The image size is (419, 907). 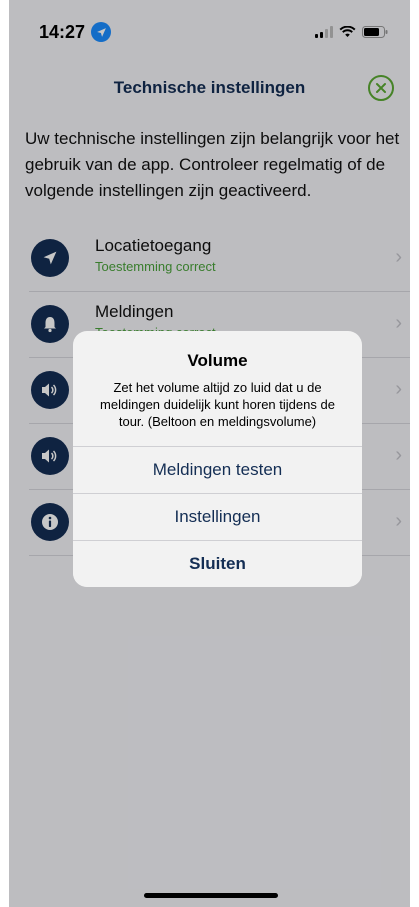 I want to click on home-indicator, so click(x=211, y=895).